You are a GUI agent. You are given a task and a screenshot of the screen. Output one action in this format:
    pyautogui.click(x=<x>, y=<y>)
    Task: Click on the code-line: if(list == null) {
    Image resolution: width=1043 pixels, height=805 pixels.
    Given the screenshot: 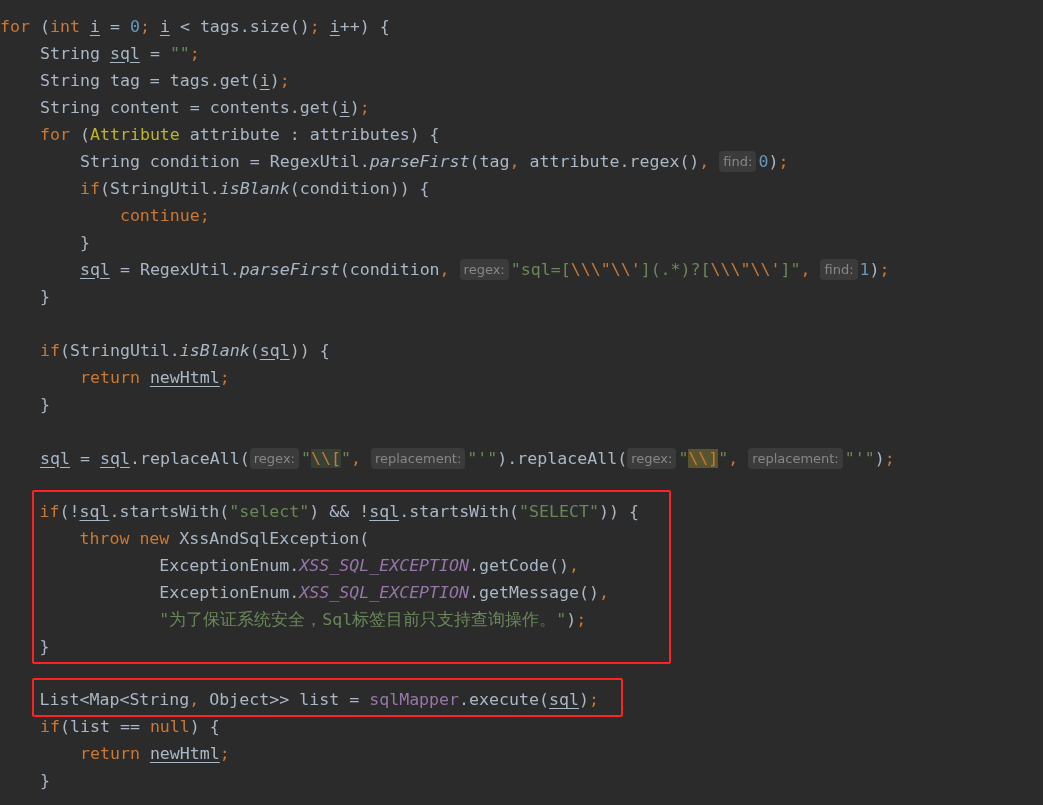 What is the action you would take?
    pyautogui.click(x=129, y=726)
    